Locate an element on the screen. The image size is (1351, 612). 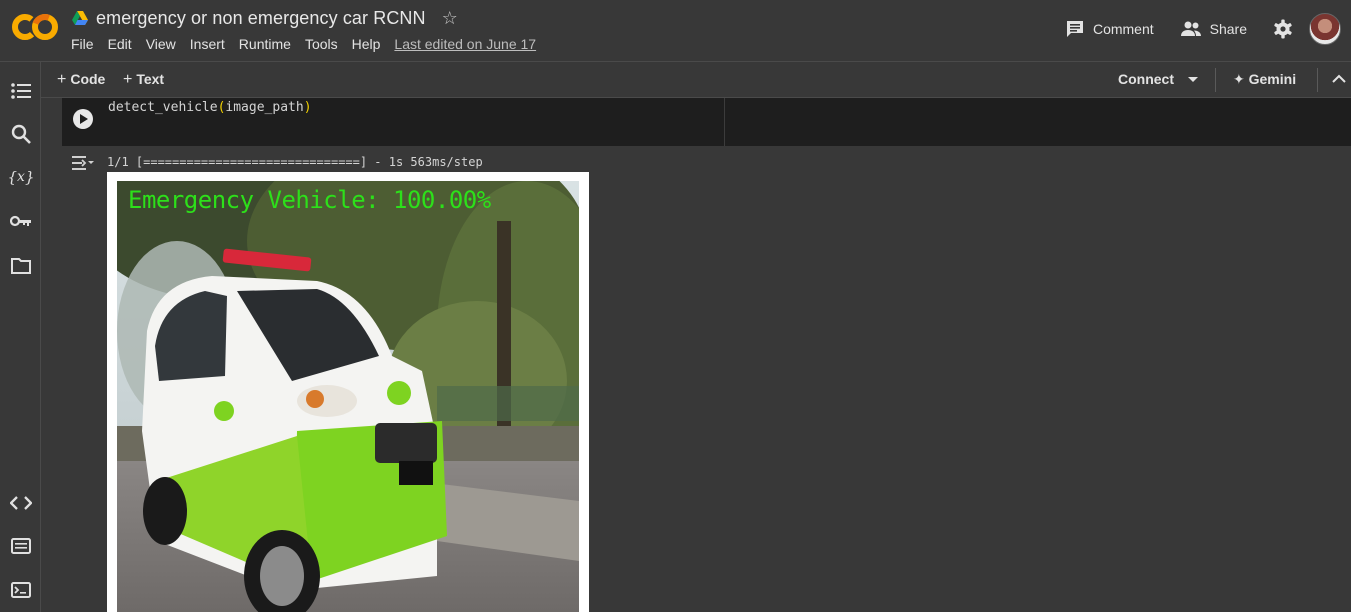
menu-file: File is located at coordinates (82, 44).